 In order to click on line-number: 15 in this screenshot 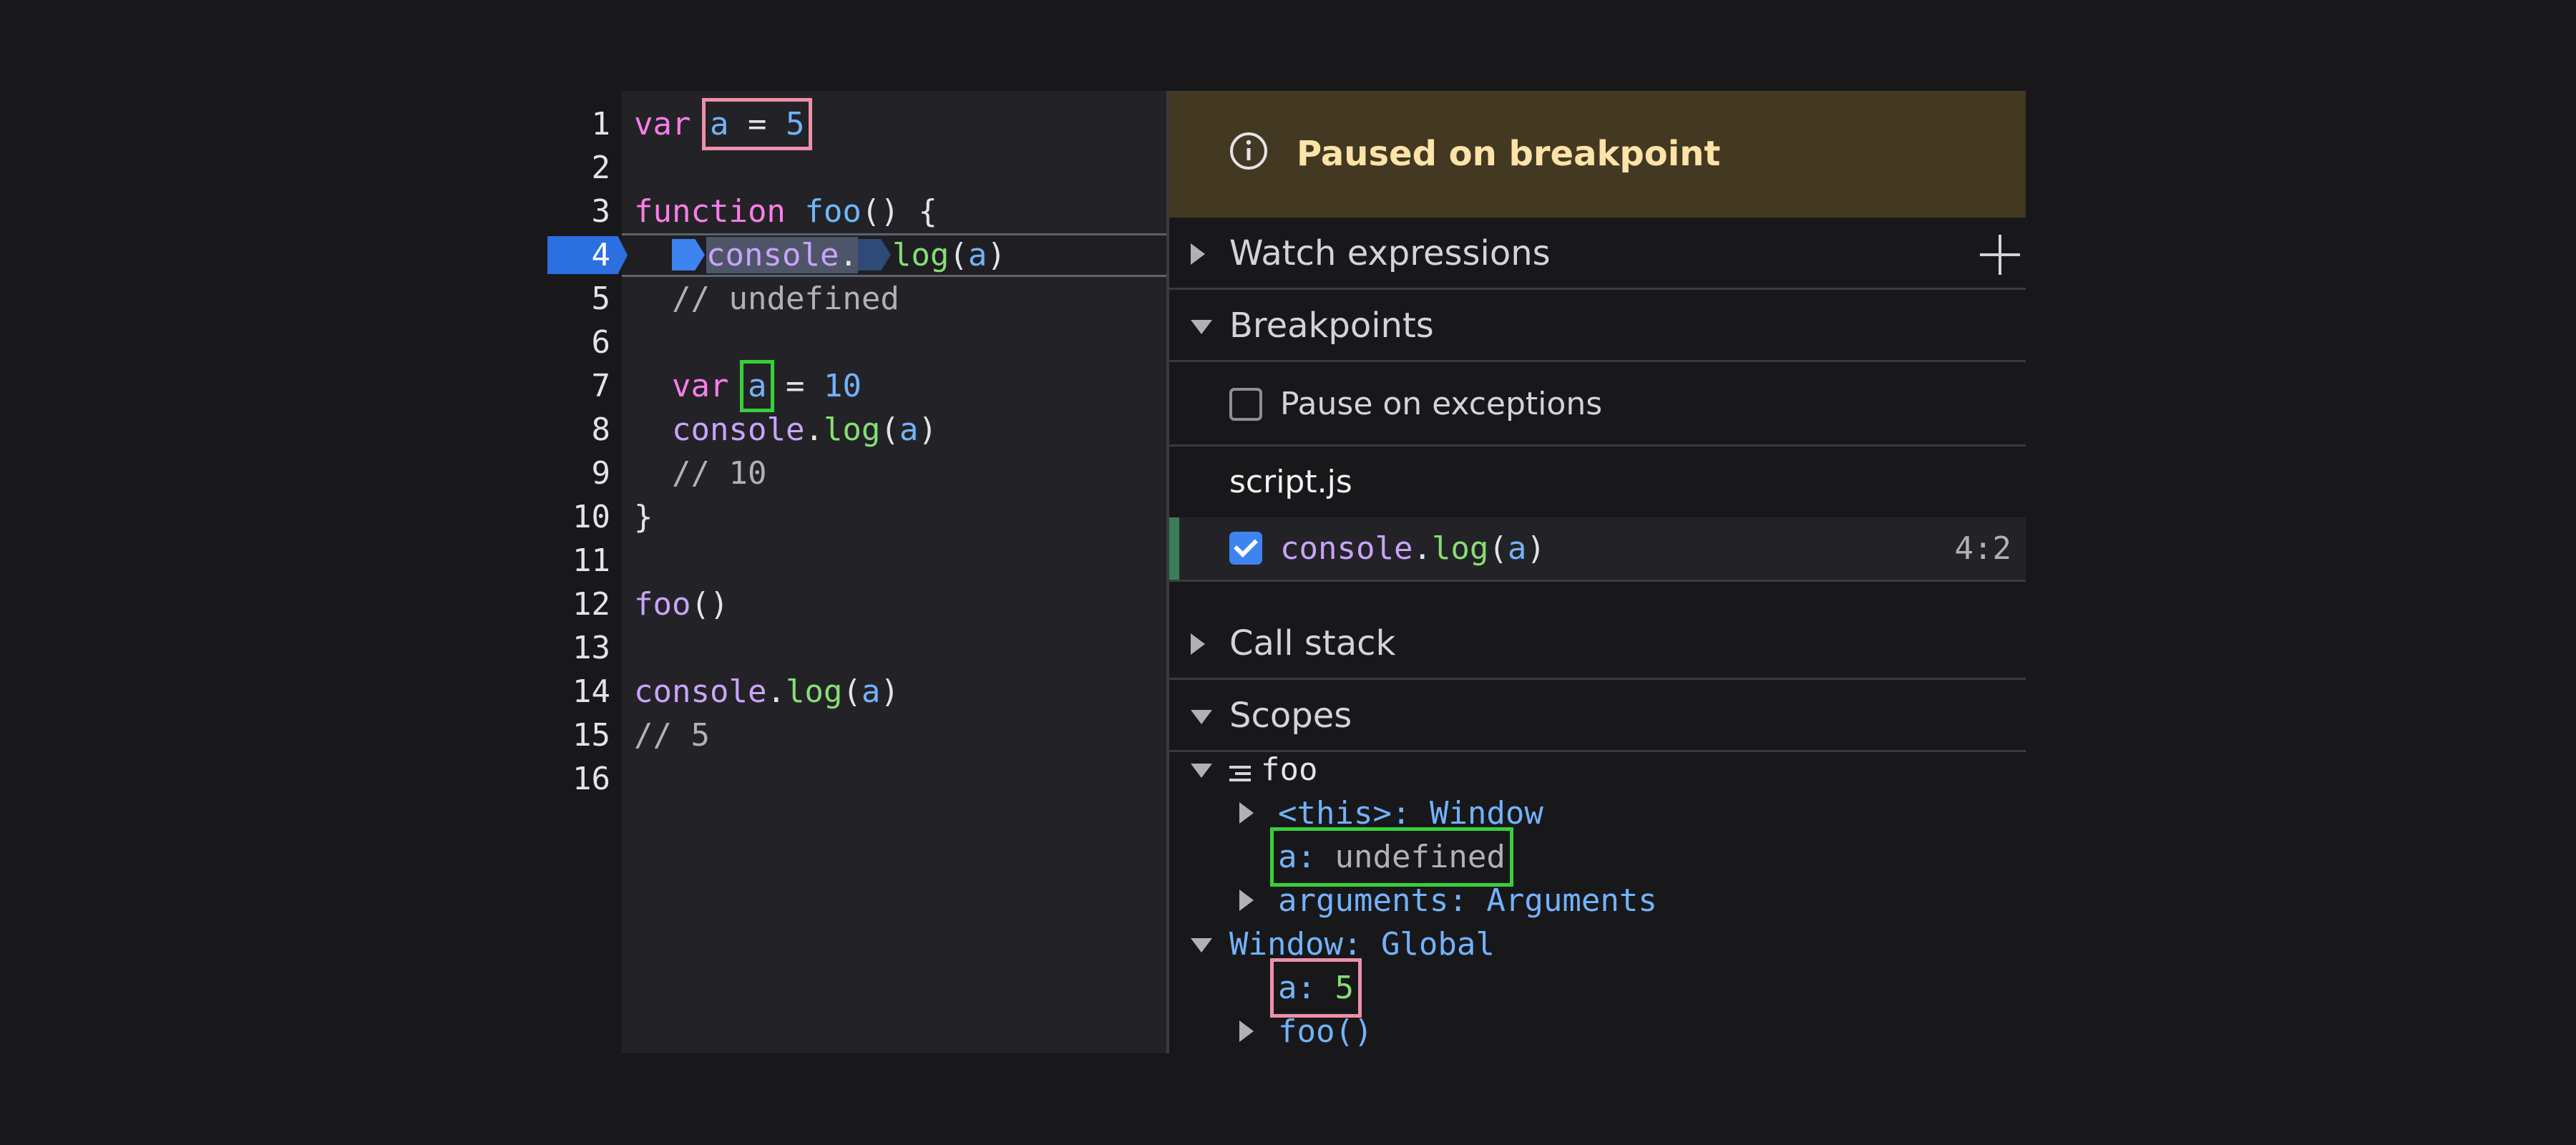, I will do `click(578, 735)`.